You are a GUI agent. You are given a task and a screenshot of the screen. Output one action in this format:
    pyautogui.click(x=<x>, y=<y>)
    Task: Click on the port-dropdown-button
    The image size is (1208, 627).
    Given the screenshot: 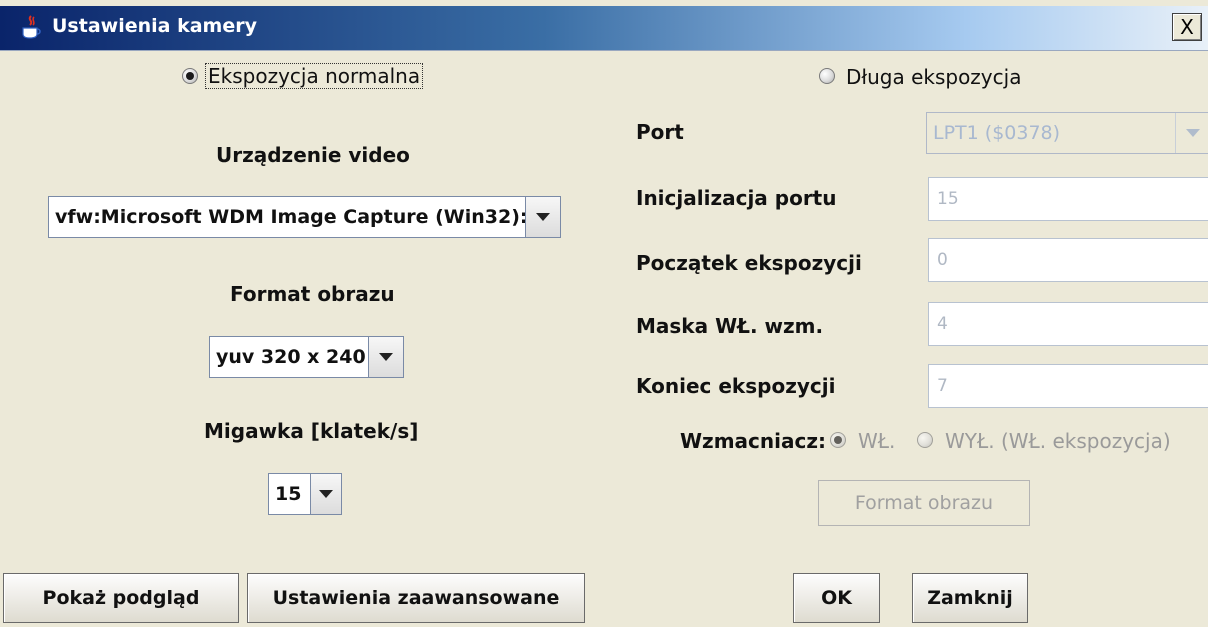 What is the action you would take?
    pyautogui.click(x=1191, y=133)
    